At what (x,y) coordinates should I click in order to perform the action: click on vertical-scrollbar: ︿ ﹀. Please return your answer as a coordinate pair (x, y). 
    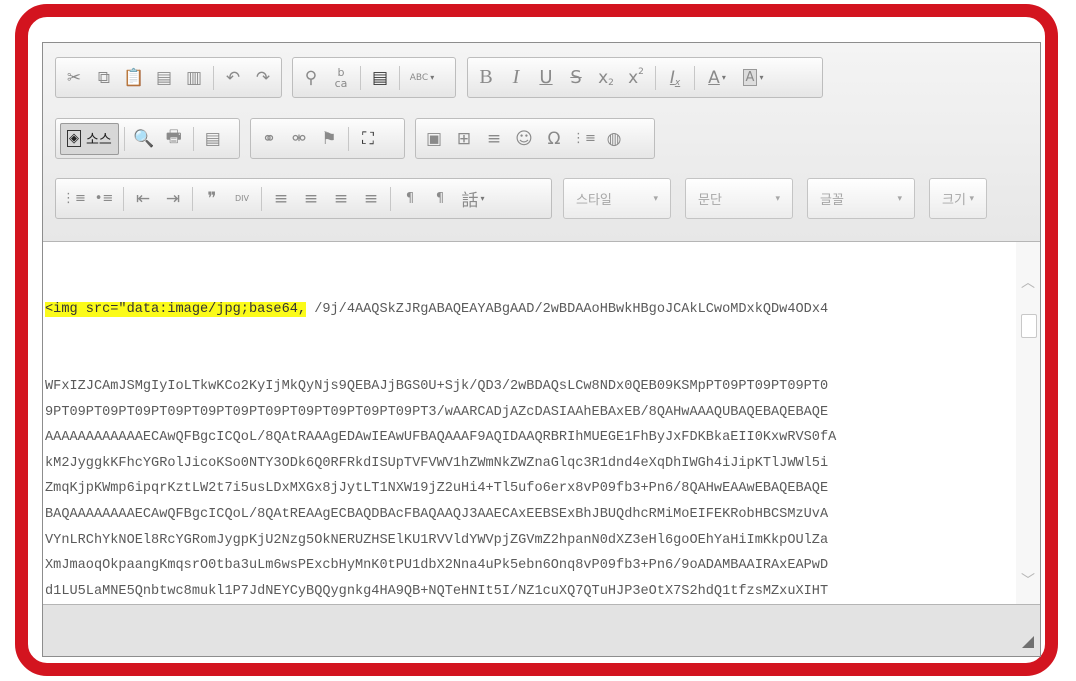
    Looking at the image, I should click on (1028, 423).